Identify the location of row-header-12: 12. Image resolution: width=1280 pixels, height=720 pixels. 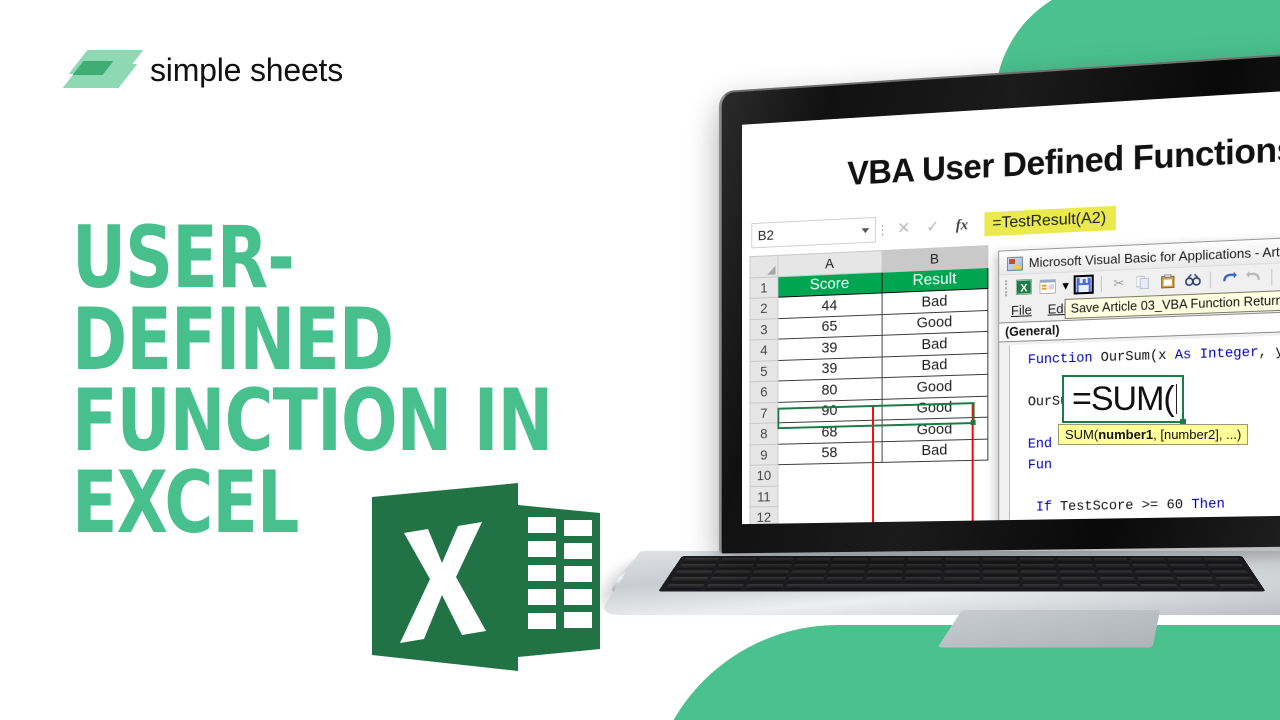
(763, 515).